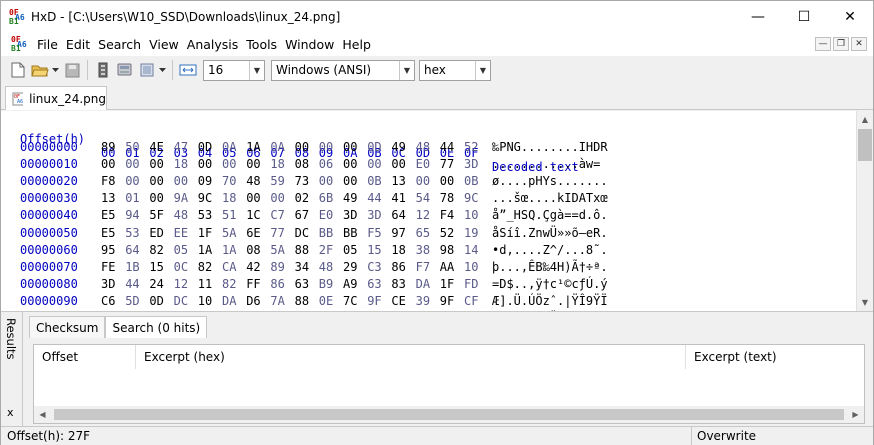 The image size is (874, 445). I want to click on hex-byte: C6, so click(108, 301).